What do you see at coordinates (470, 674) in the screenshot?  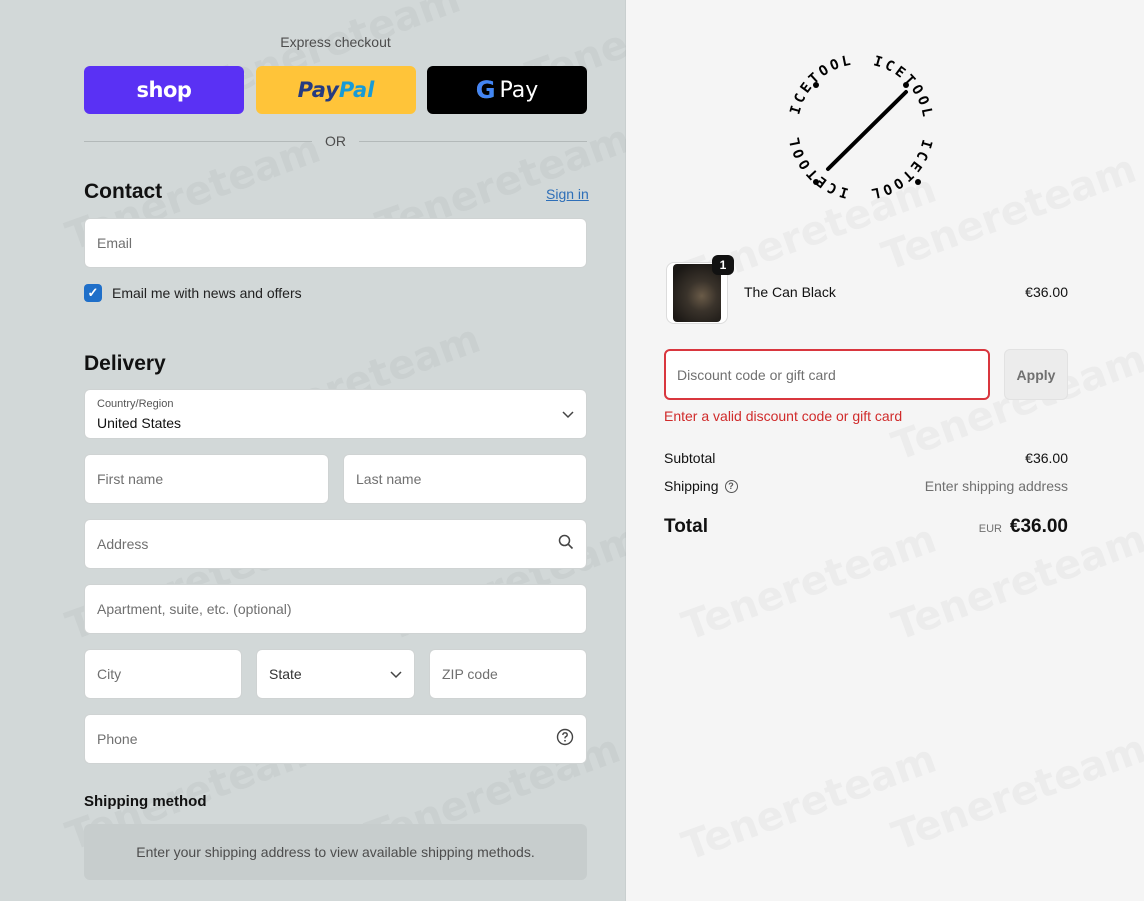 I see `zip-code-placeholder: ZIP code` at bounding box center [470, 674].